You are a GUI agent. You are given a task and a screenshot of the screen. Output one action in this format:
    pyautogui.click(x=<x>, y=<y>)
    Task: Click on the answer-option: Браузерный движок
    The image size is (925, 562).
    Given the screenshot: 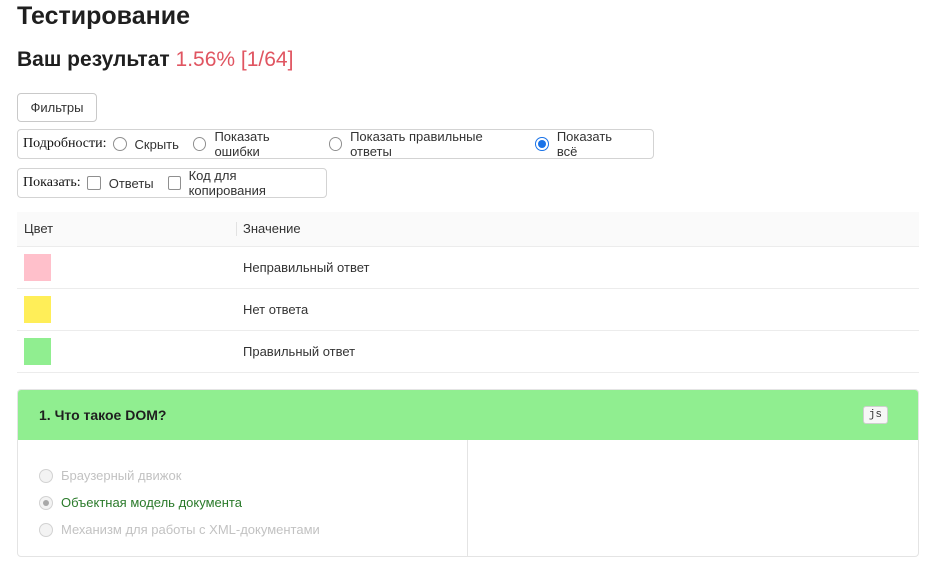 What is the action you would take?
    pyautogui.click(x=253, y=475)
    